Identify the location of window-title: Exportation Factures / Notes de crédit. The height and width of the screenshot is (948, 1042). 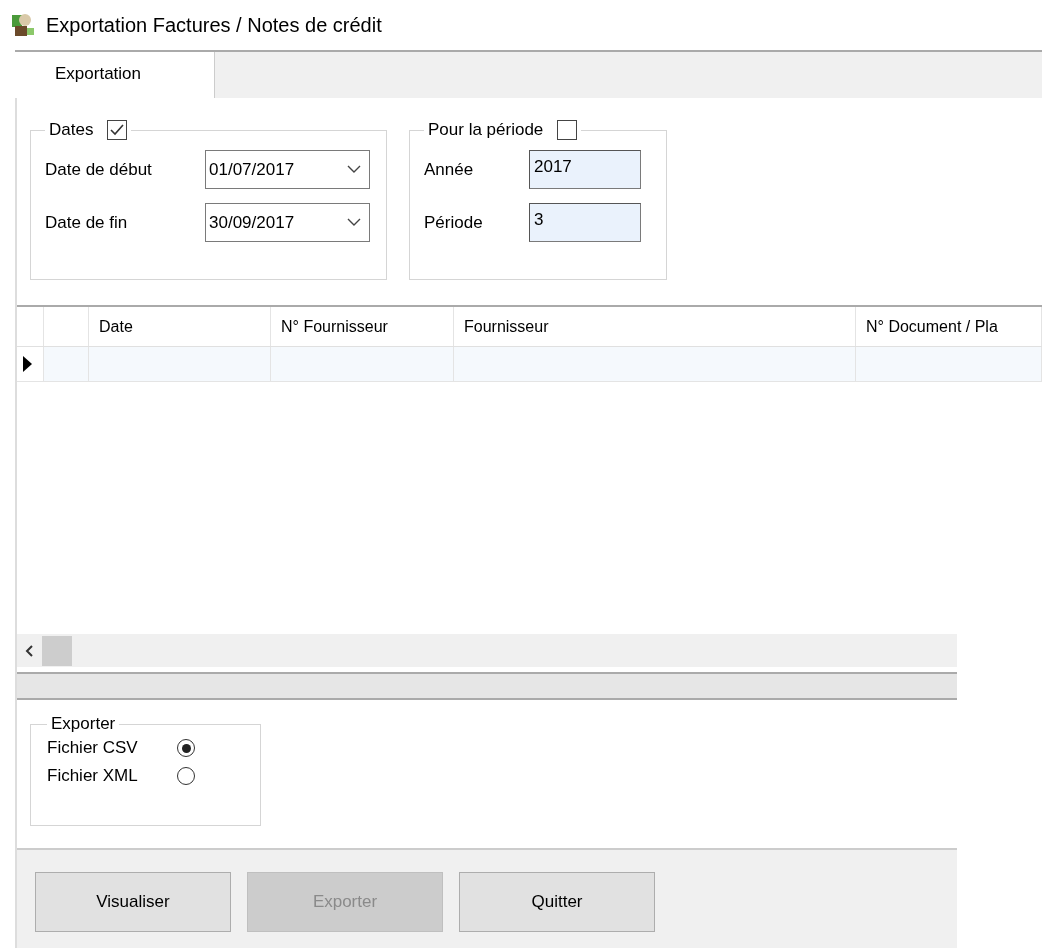
(214, 25).